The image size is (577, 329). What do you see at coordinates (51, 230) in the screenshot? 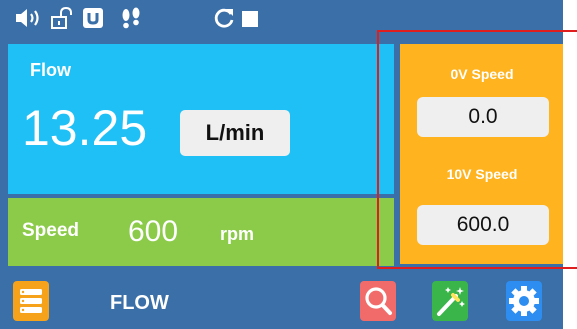
I see `speed-label: Speed` at bounding box center [51, 230].